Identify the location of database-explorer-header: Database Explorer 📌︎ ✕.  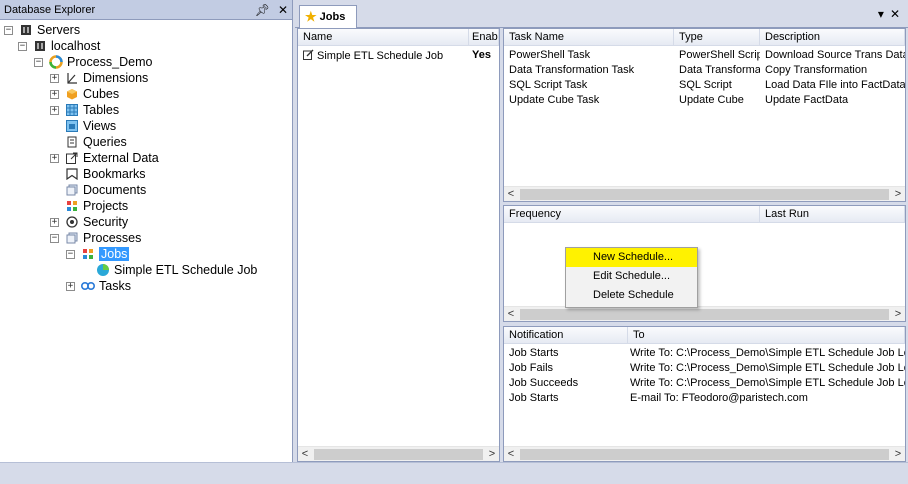
(146, 10).